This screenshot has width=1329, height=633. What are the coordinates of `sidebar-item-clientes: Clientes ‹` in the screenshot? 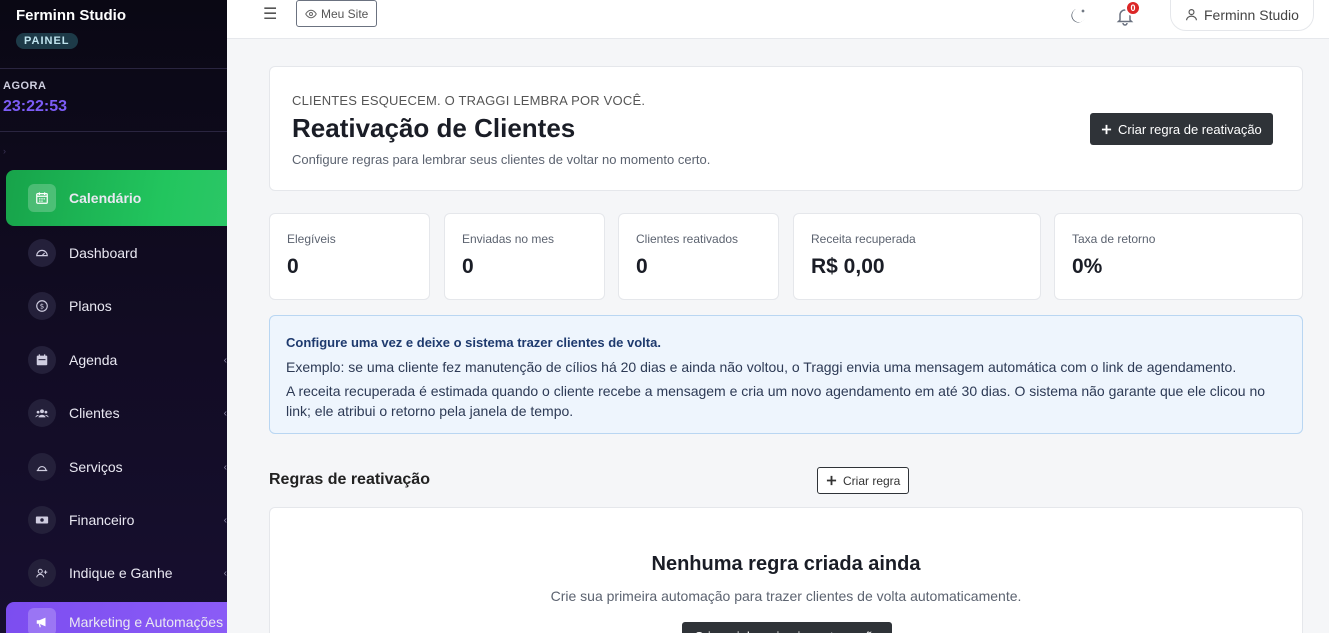 It's located at (116, 413).